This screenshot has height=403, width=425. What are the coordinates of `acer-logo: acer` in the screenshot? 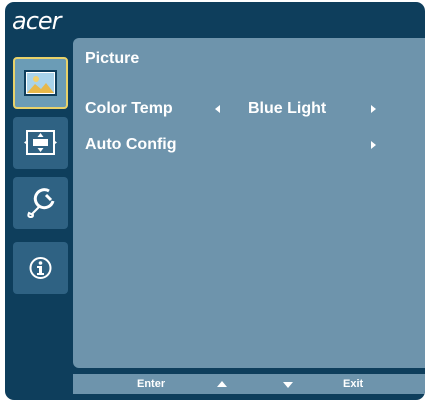 It's located at (37, 21).